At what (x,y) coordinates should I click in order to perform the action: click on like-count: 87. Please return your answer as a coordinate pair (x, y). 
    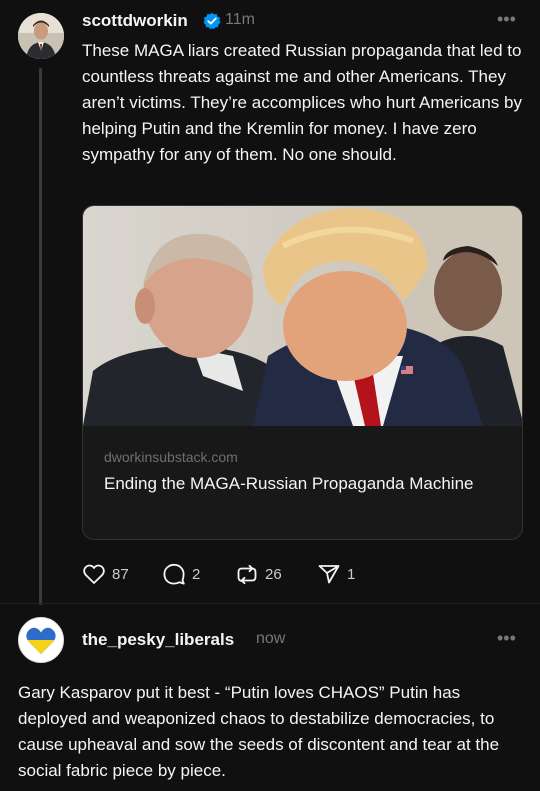
    Looking at the image, I should click on (120, 574).